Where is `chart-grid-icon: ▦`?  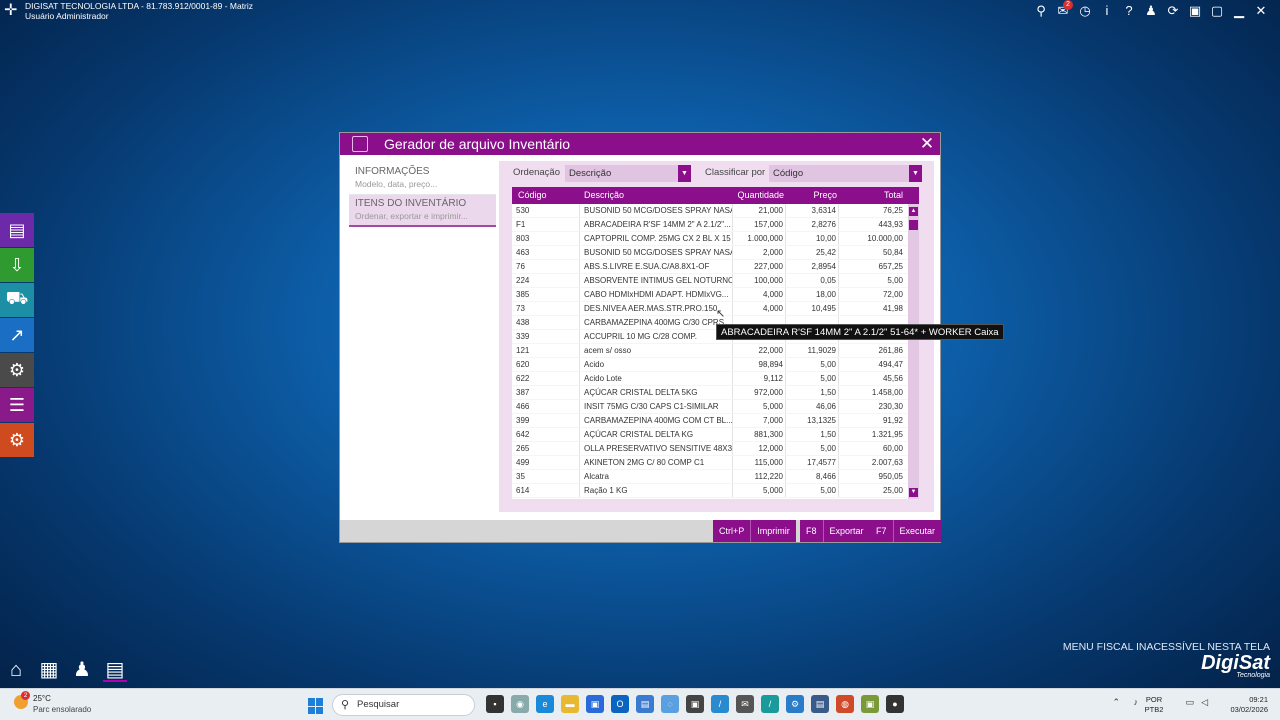 chart-grid-icon: ▦ is located at coordinates (49, 670).